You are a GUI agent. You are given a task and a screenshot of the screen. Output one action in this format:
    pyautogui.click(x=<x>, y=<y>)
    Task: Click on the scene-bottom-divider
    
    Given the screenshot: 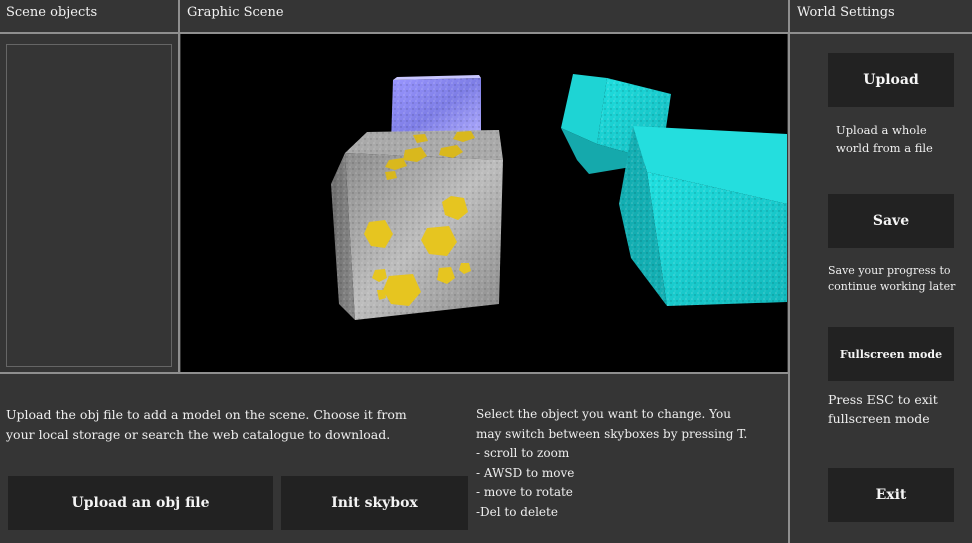 What is the action you would take?
    pyautogui.click(x=395, y=373)
    